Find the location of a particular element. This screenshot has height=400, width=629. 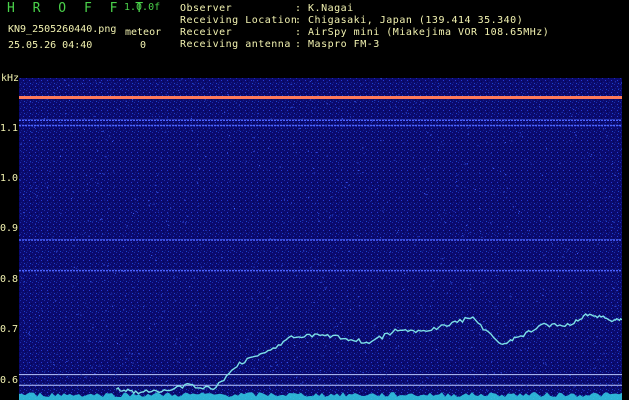

info-value-receiver: : AirSpy mini (Miakejima VOR 108.65MHz) is located at coordinates (422, 32).